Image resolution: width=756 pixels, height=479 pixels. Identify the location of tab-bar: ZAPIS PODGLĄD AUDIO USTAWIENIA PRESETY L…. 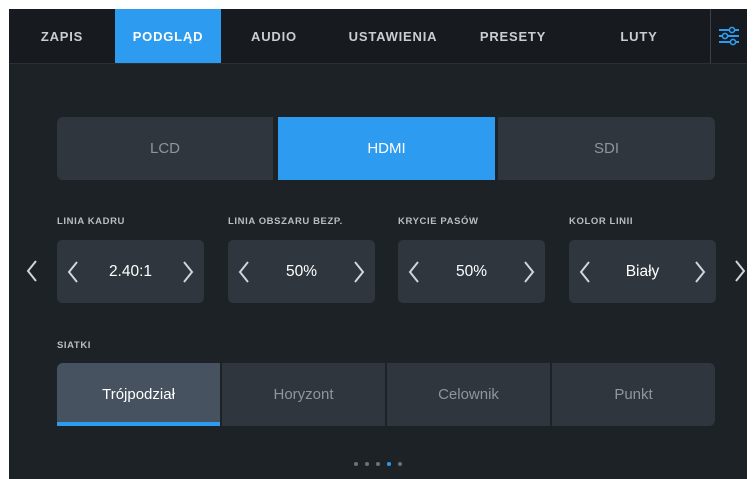
(378, 36).